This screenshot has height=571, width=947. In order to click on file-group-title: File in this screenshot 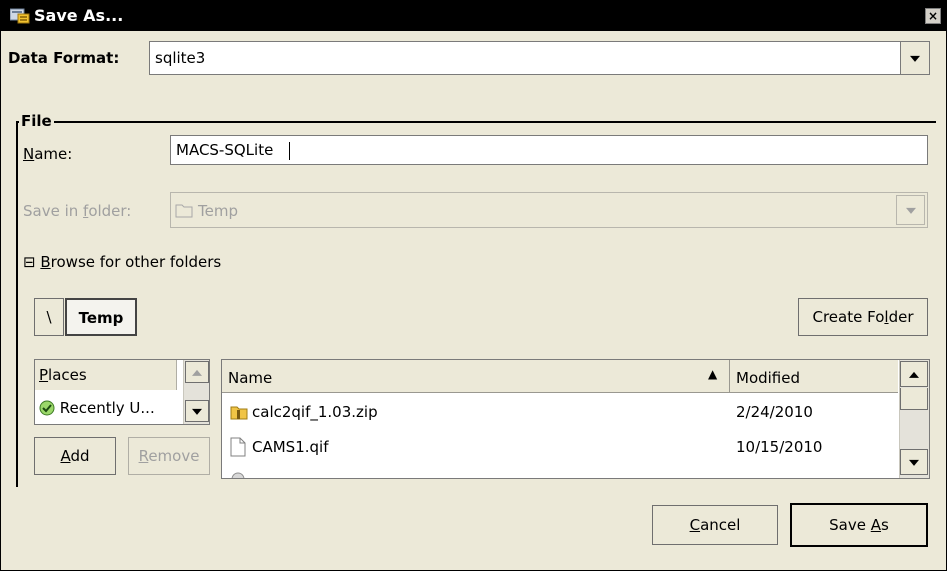, I will do `click(36, 121)`.